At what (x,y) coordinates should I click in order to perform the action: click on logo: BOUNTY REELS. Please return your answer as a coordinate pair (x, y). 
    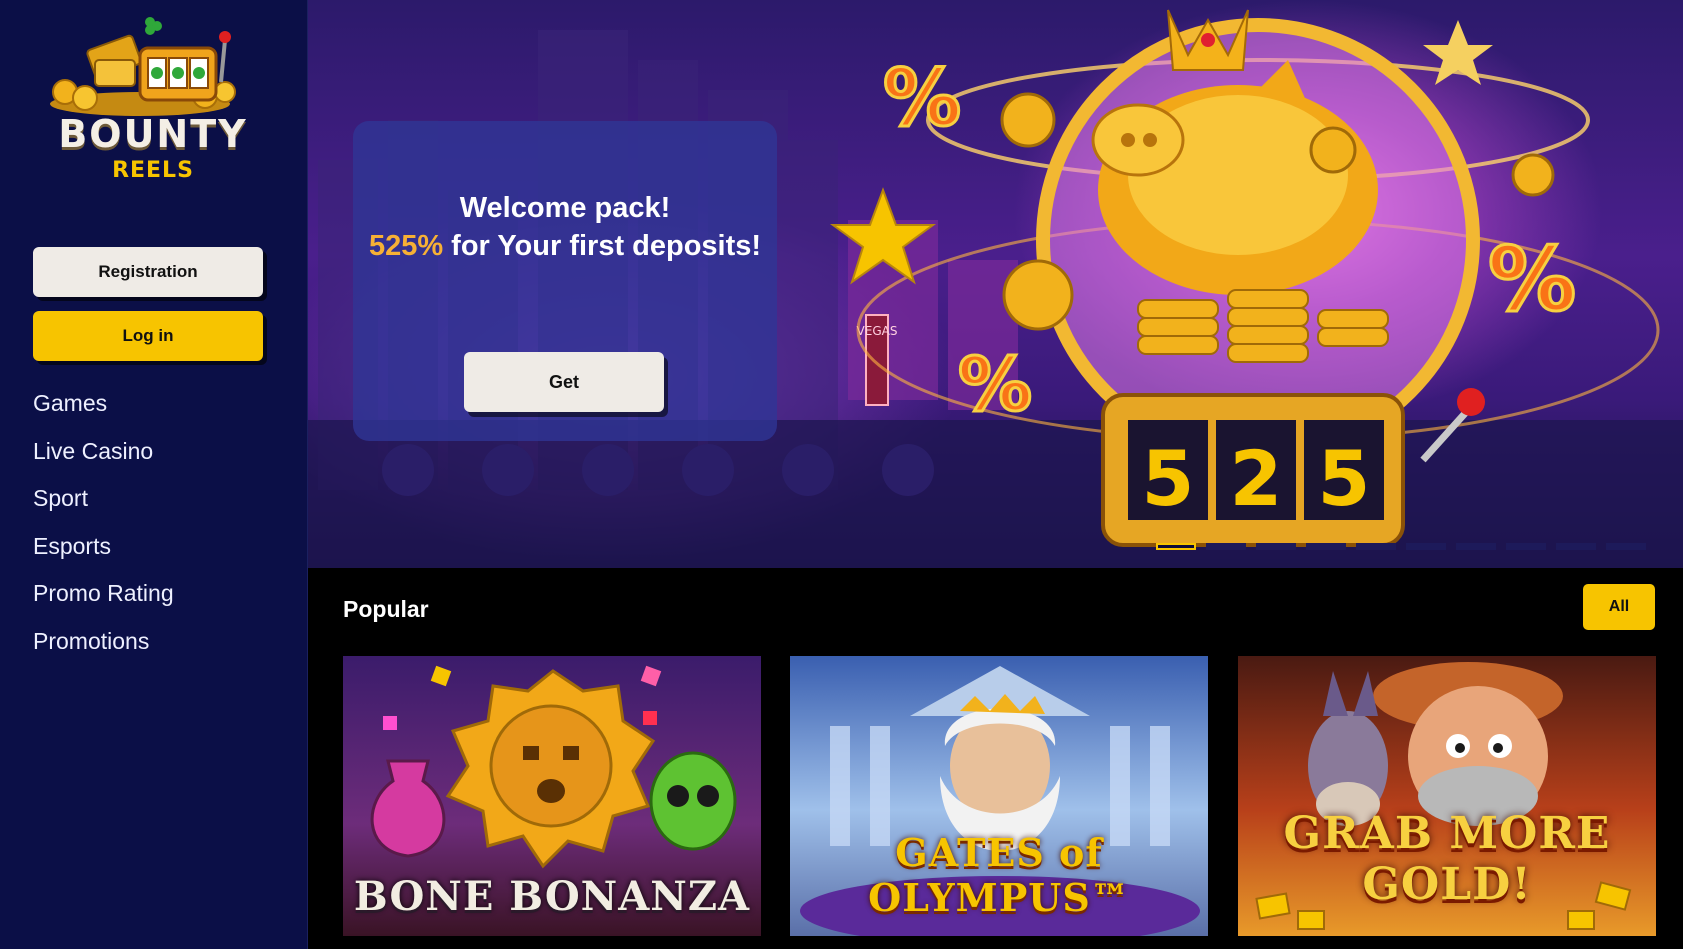
    Looking at the image, I should click on (150, 97).